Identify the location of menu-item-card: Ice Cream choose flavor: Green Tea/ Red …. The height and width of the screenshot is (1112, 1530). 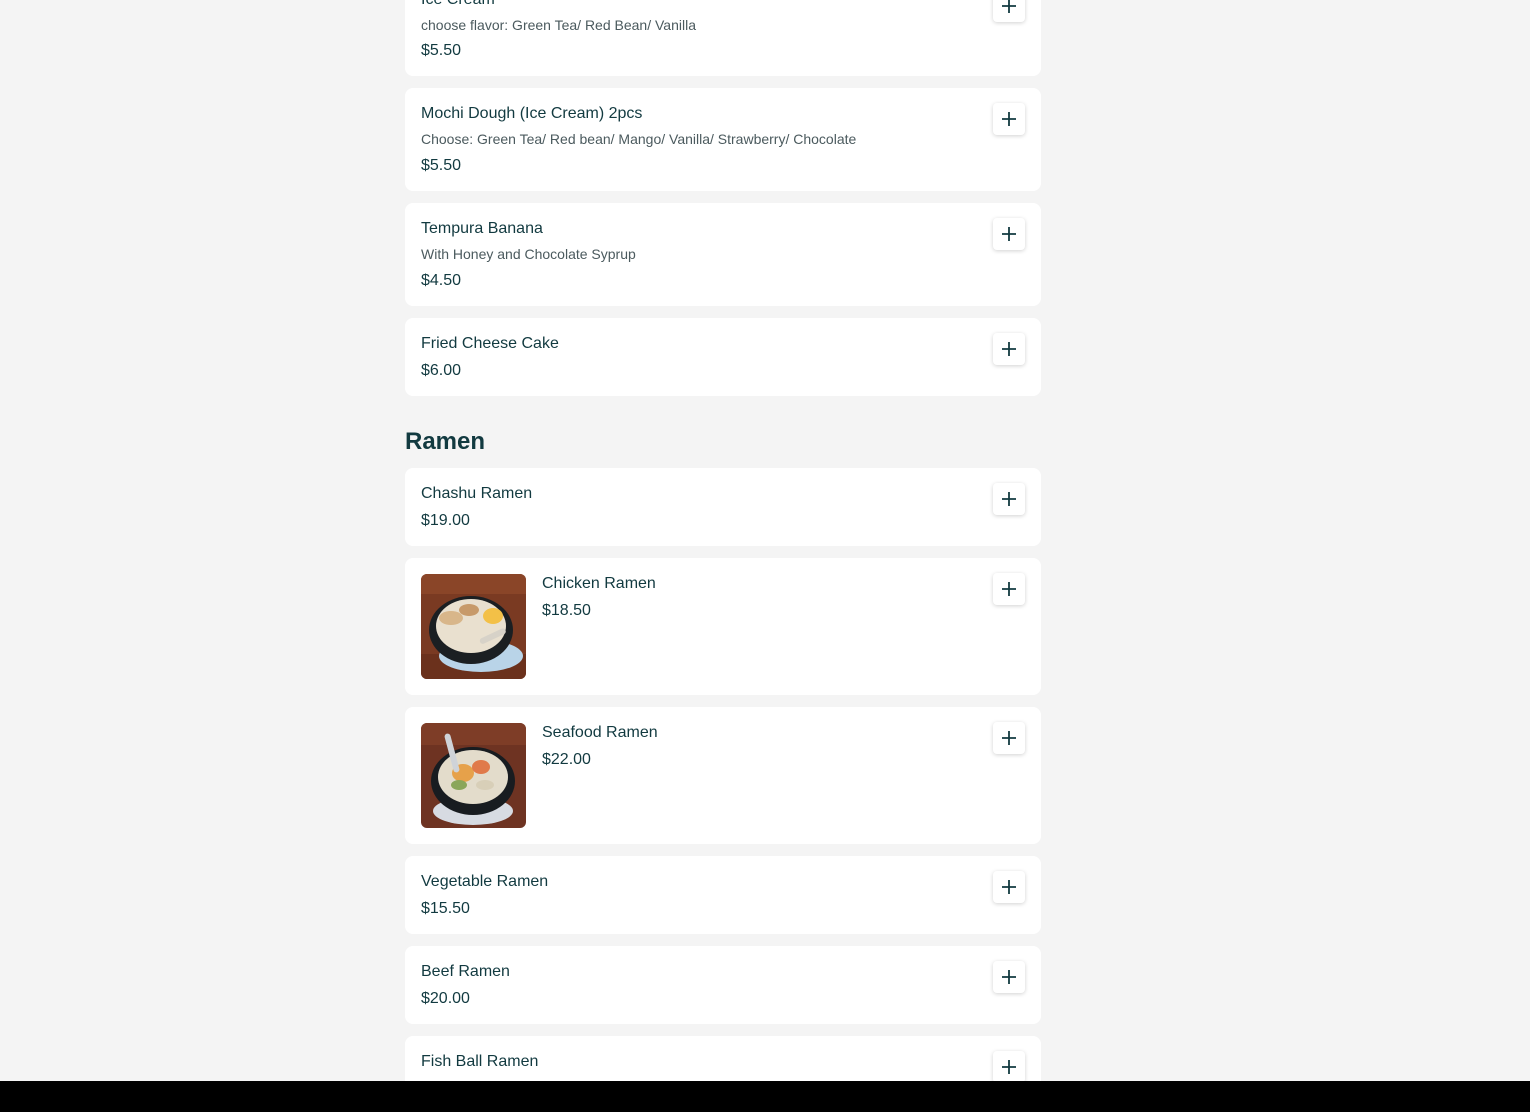
(723, 38).